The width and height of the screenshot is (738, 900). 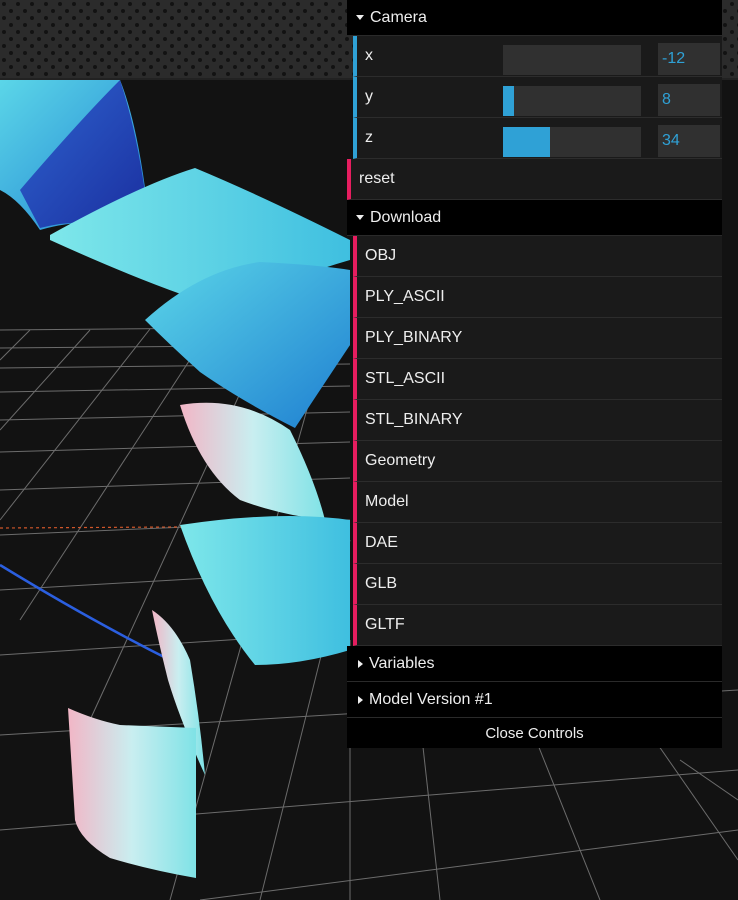 What do you see at coordinates (689, 59) in the screenshot?
I see `camera-x-input: -12` at bounding box center [689, 59].